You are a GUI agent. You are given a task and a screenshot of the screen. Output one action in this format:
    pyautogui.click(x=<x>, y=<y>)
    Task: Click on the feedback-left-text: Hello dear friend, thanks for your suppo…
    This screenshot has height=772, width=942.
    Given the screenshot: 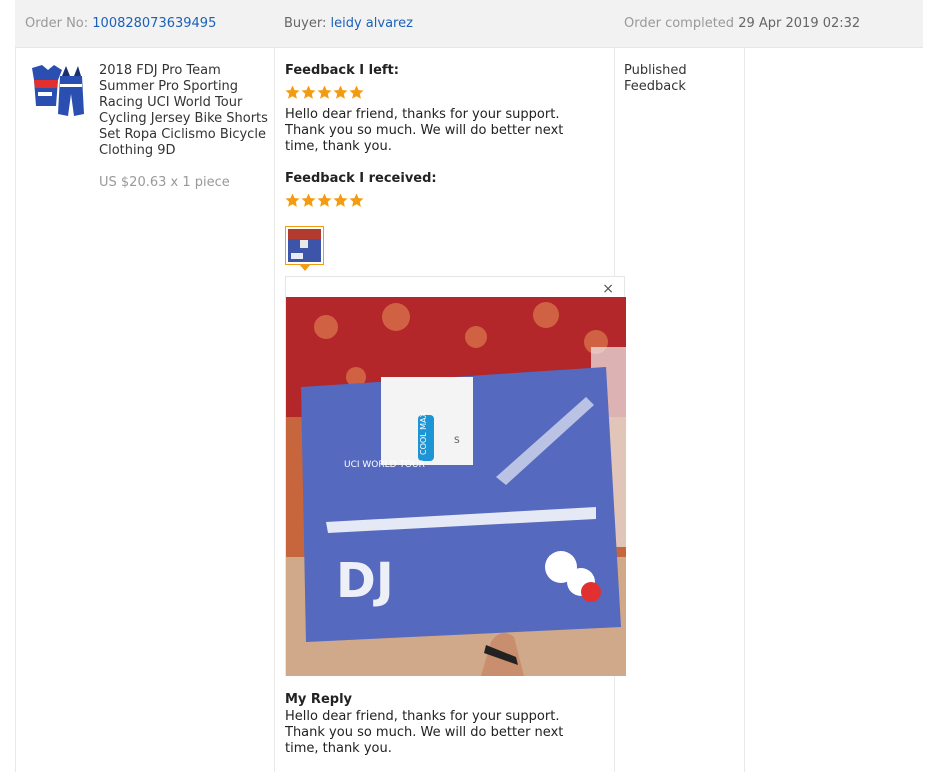 What is the action you would take?
    pyautogui.click(x=424, y=130)
    